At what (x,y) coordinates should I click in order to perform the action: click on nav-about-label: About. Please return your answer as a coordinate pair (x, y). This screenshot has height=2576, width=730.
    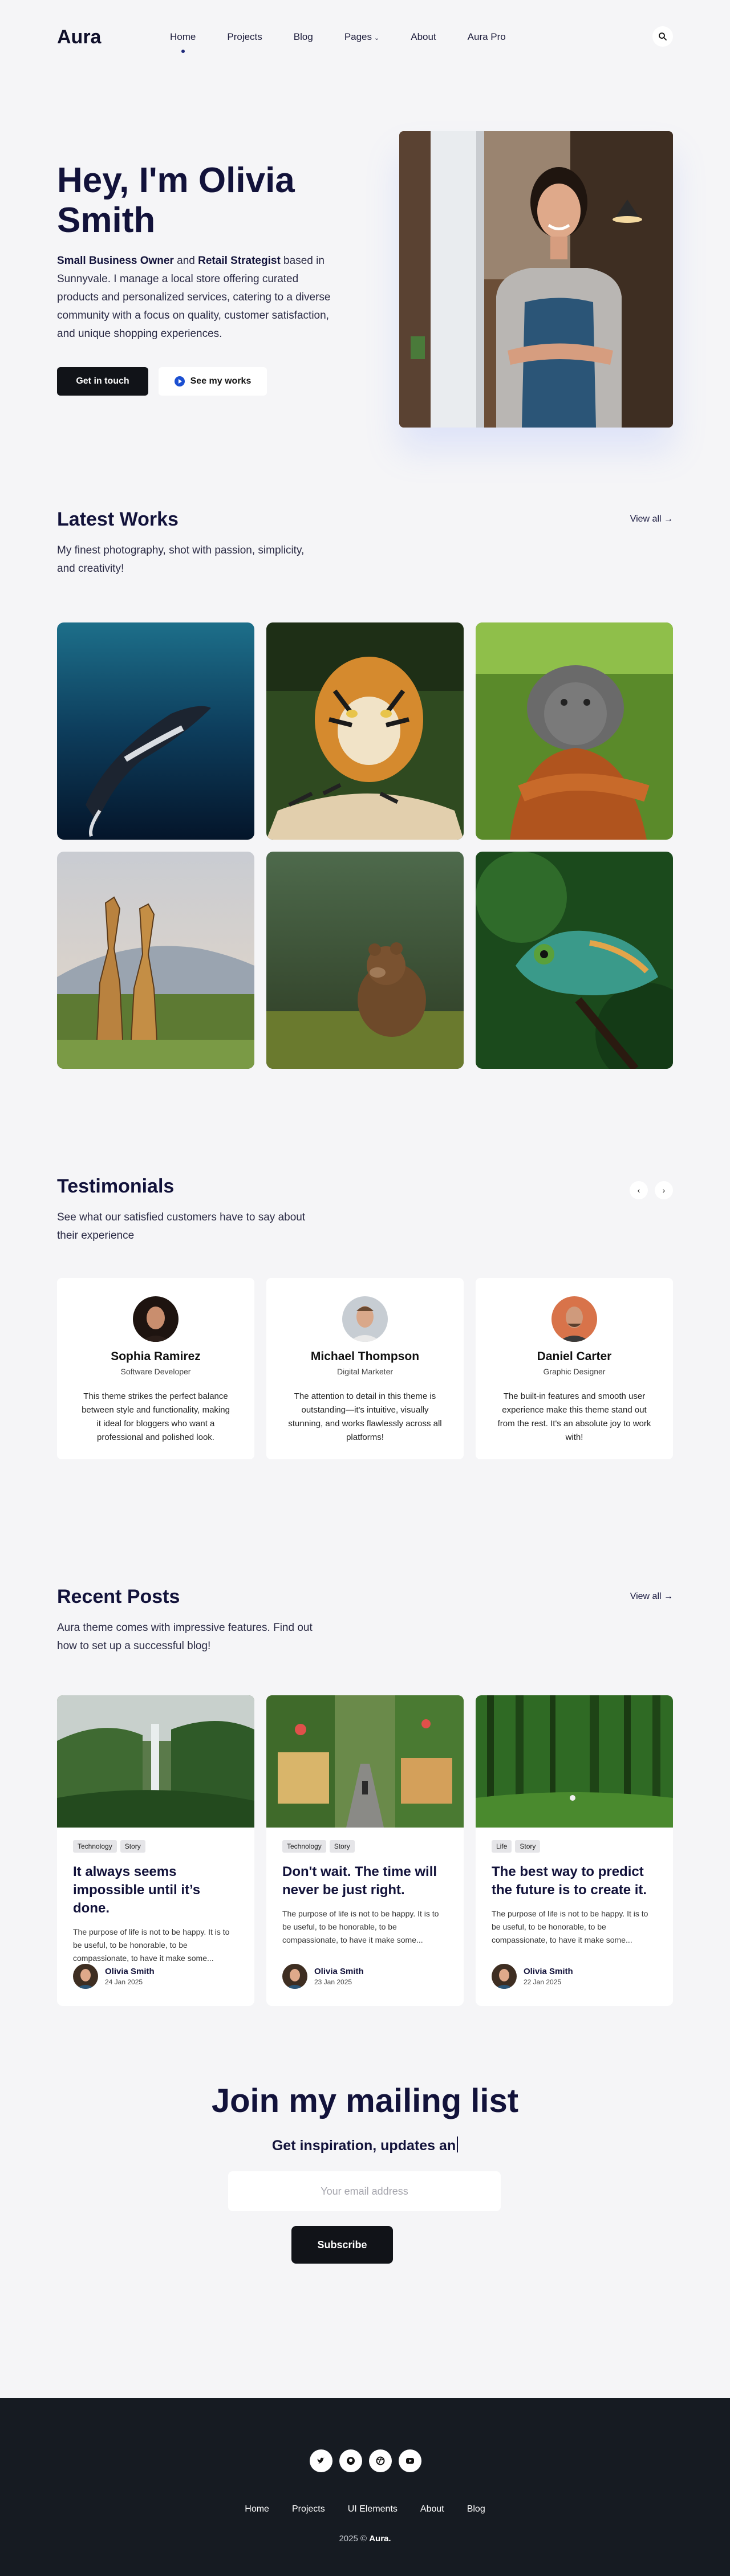
    Looking at the image, I should click on (423, 36).